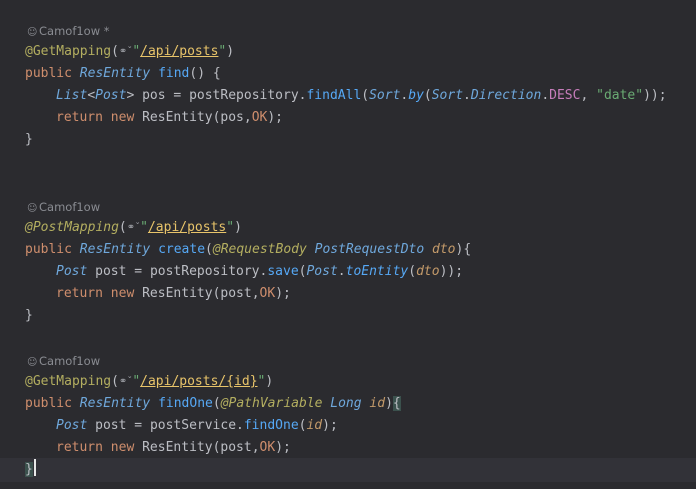 This screenshot has height=489, width=696. What do you see at coordinates (348, 470) in the screenshot?
I see `current-line-highlight` at bounding box center [348, 470].